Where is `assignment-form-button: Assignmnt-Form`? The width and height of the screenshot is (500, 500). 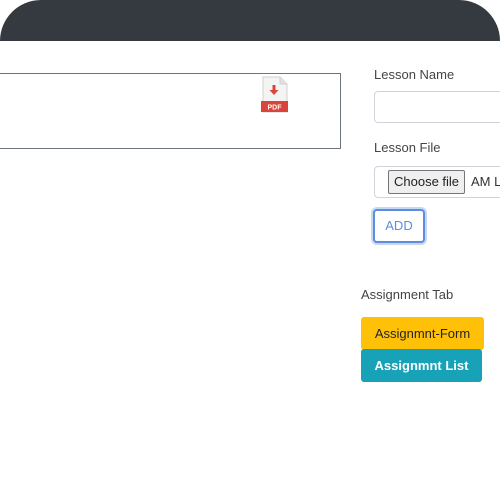
assignment-form-button: Assignmnt-Form is located at coordinates (422, 333).